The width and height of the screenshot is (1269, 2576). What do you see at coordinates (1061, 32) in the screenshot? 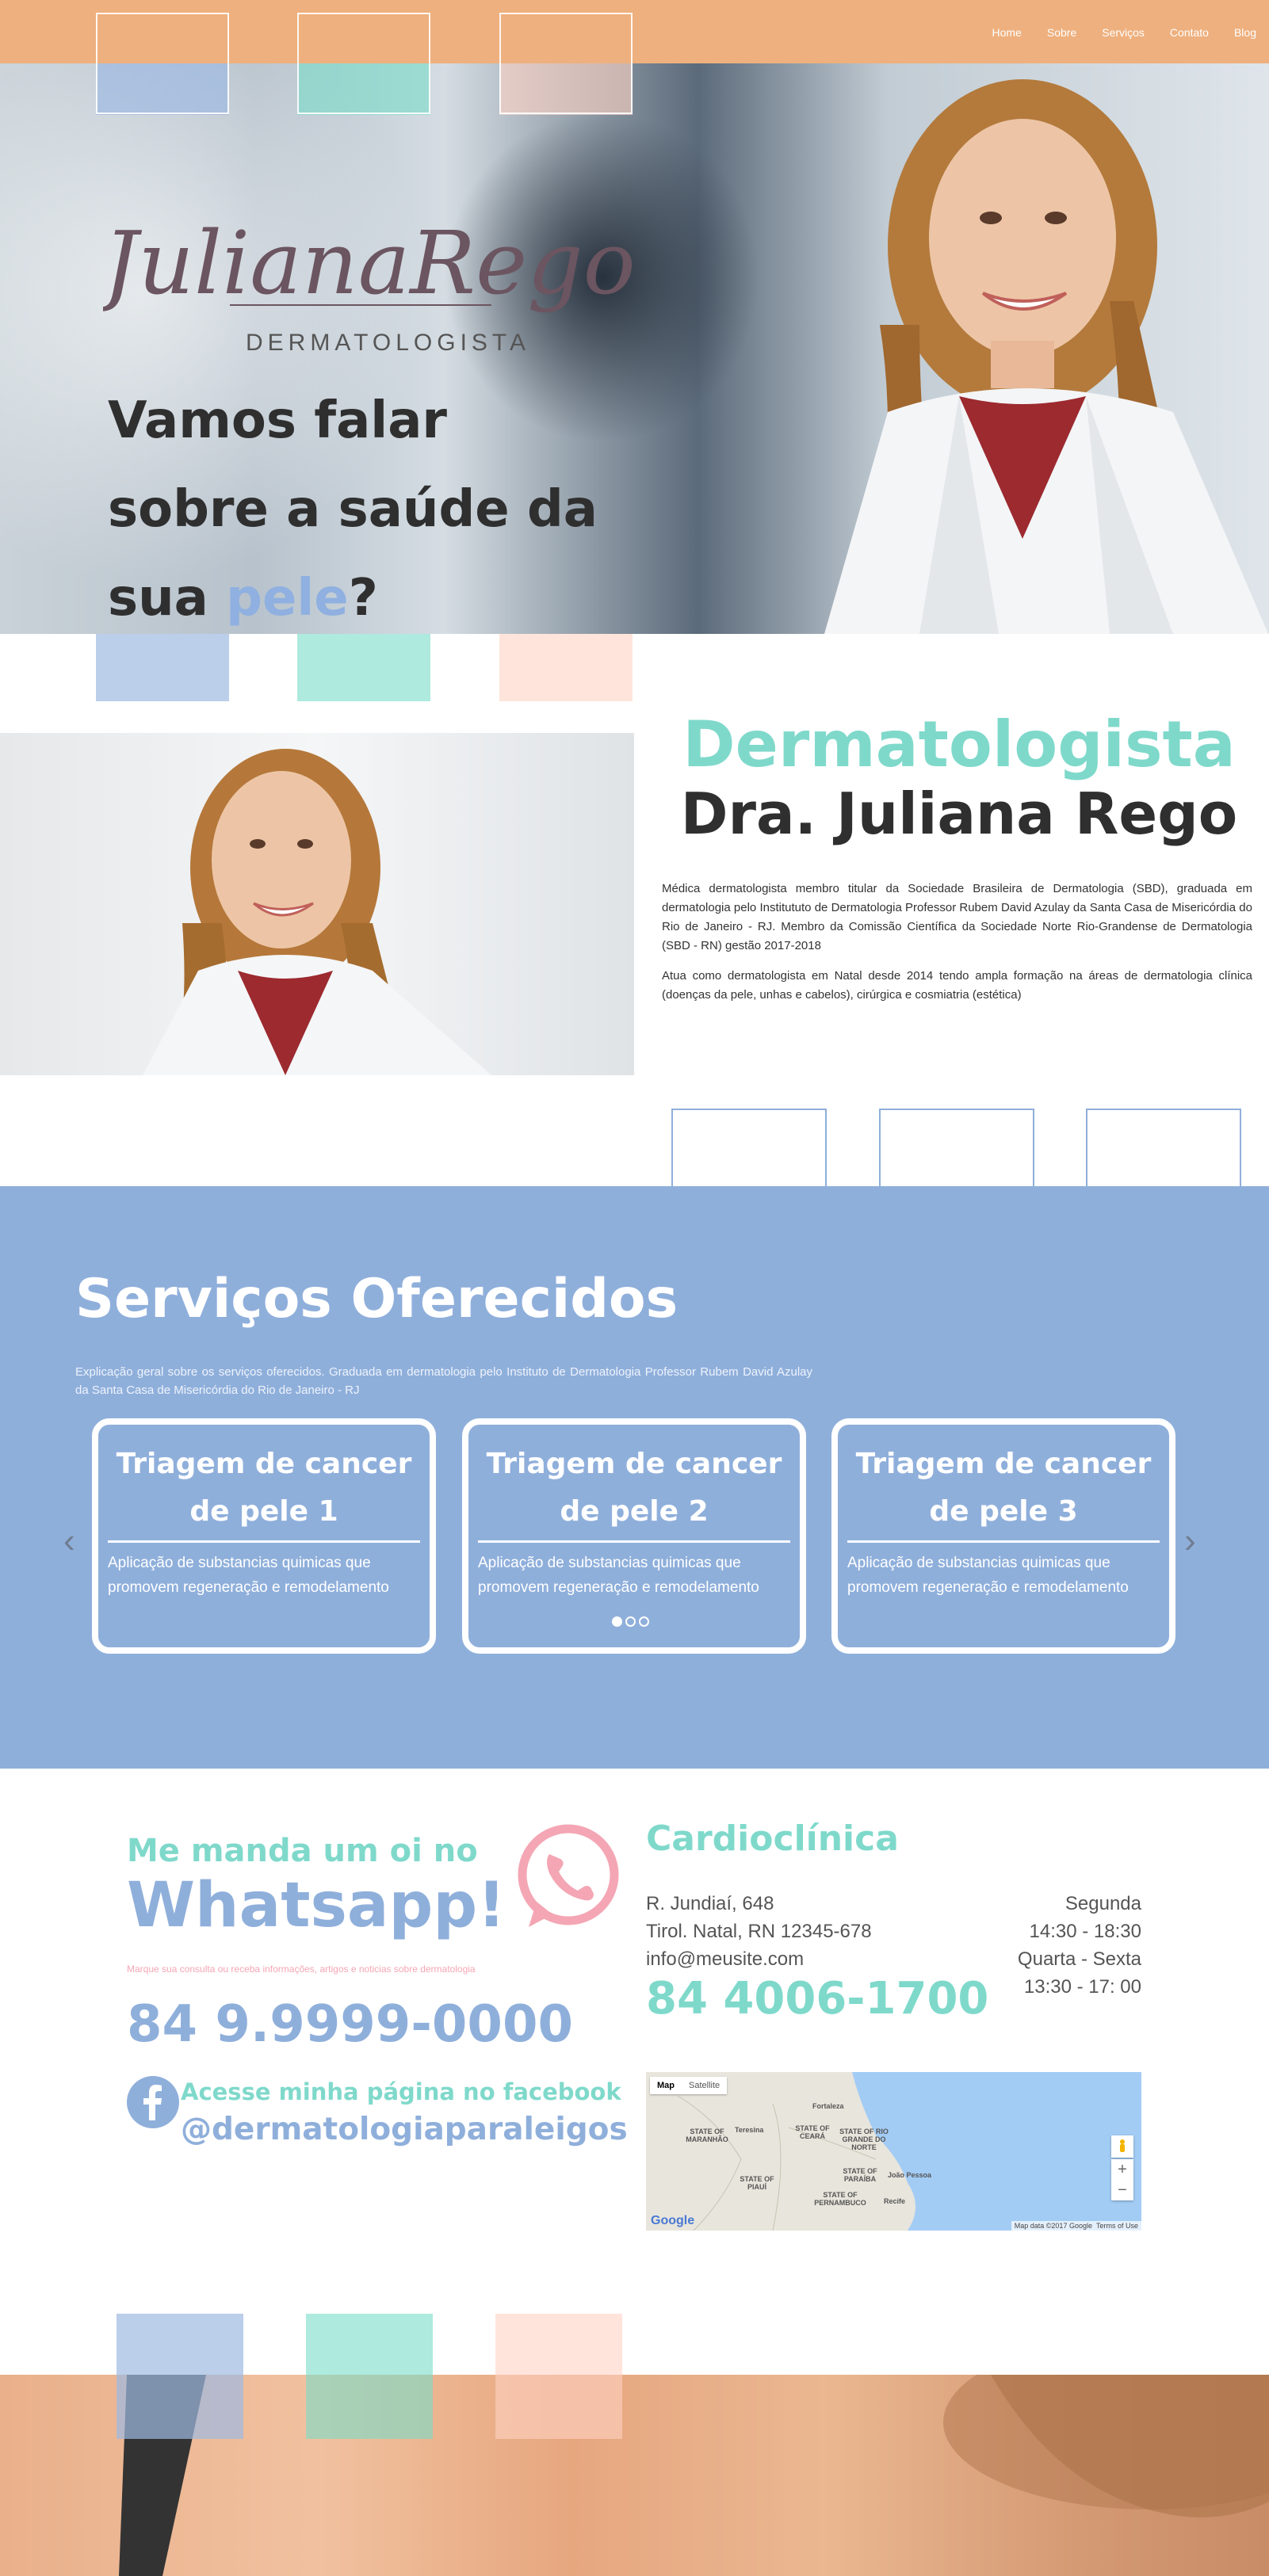
I see `nav-sobre-link: Sobre` at bounding box center [1061, 32].